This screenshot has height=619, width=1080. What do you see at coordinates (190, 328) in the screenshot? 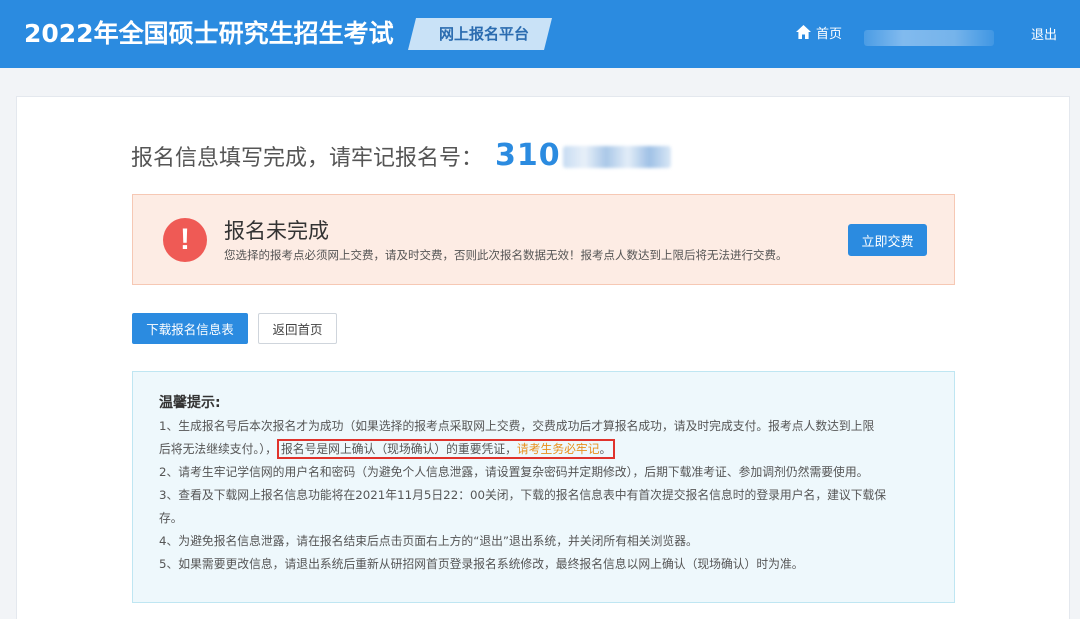
I see `download-info-button: 下载报名信息表` at bounding box center [190, 328].